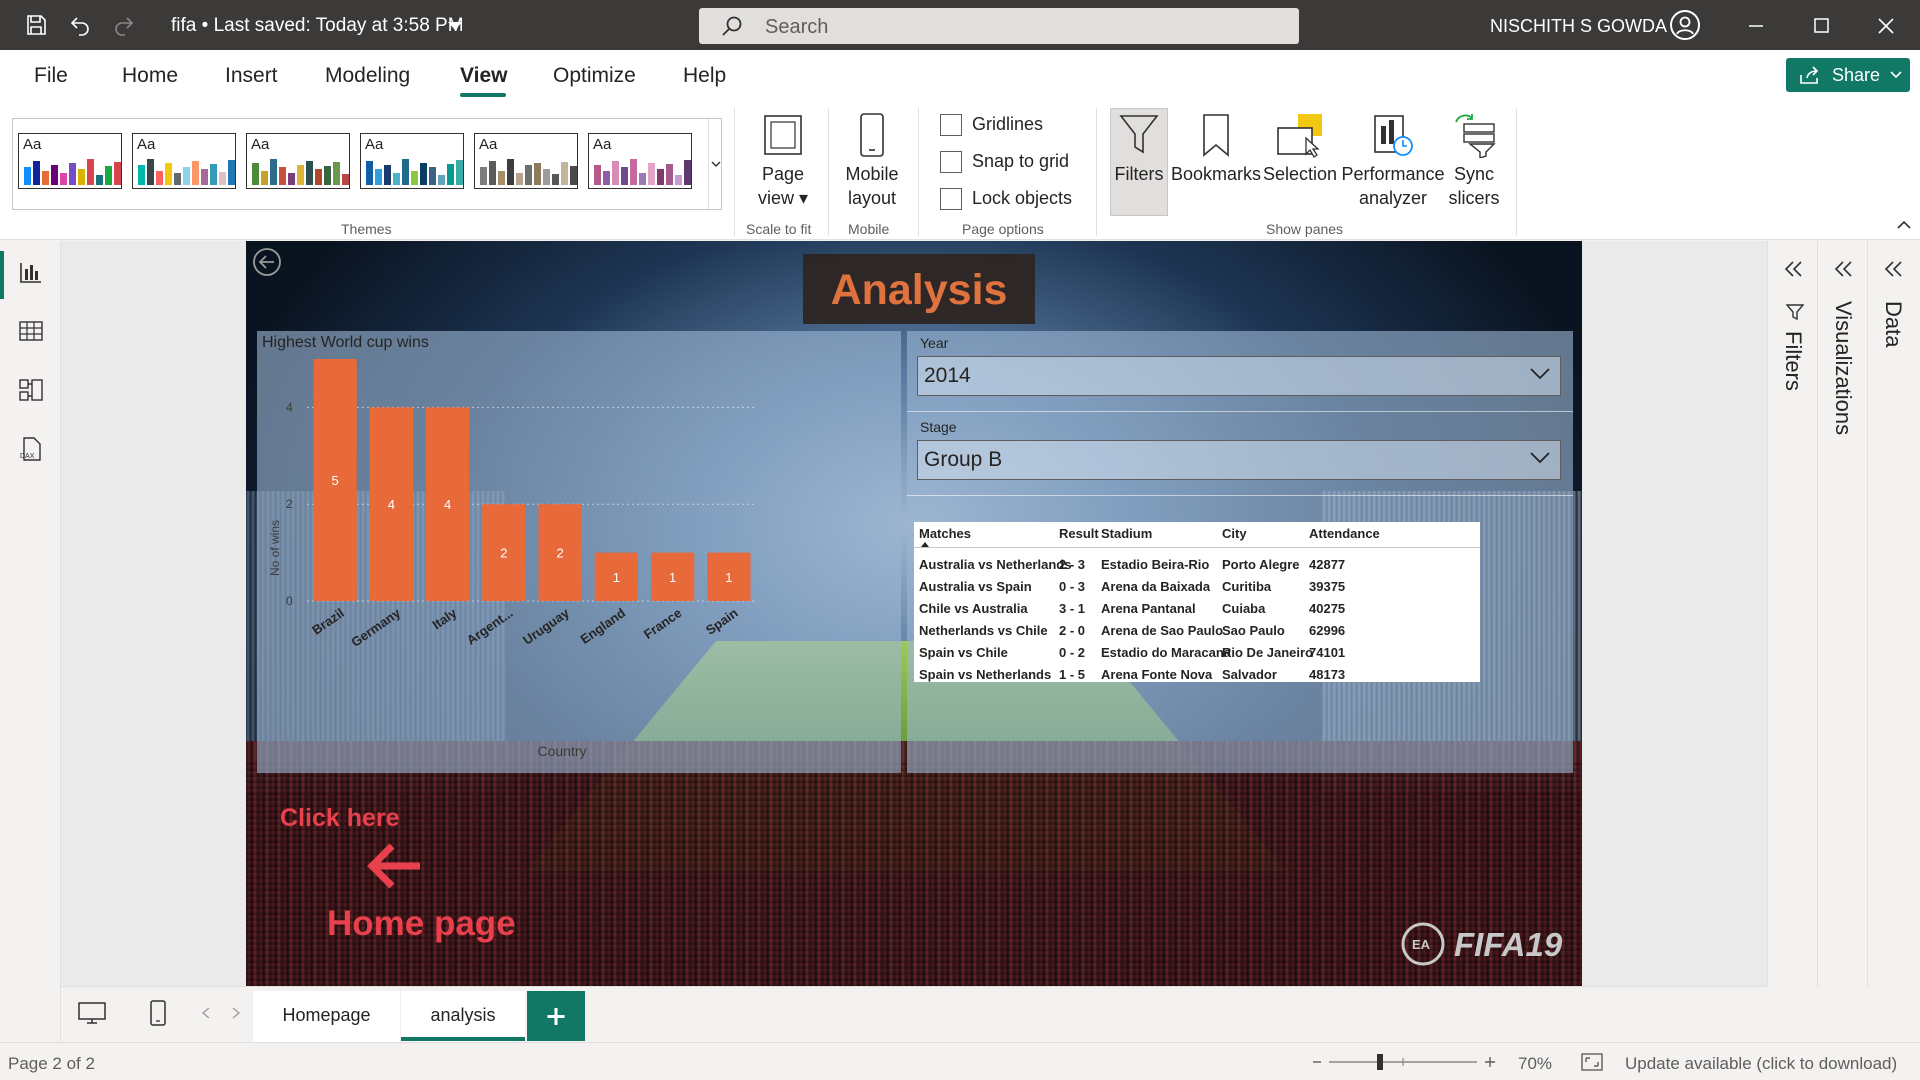 This screenshot has width=1920, height=1080. I want to click on report-view-icon, so click(31, 272).